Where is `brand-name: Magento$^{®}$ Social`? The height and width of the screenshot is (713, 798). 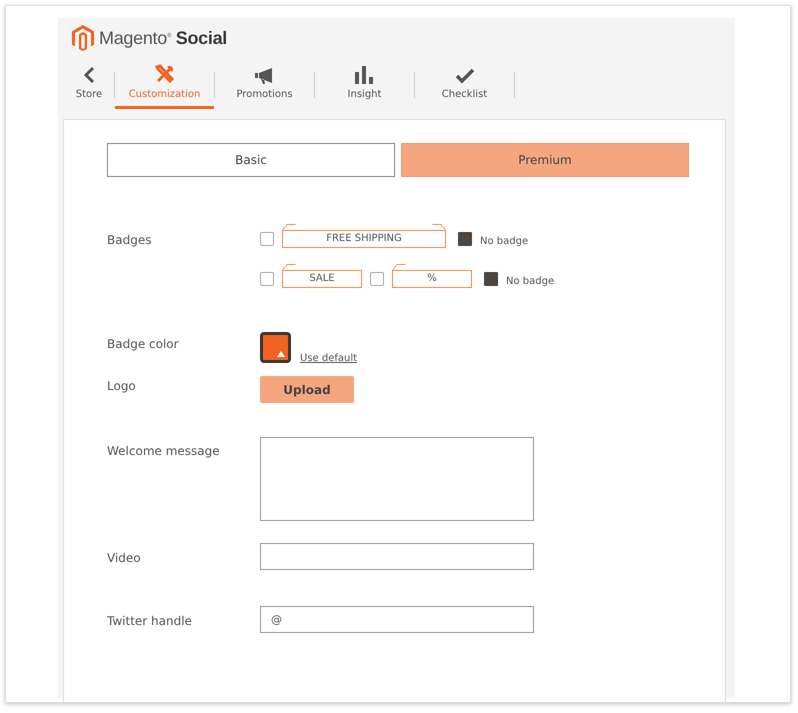
brand-name: Magento$^{®}$ Social is located at coordinates (163, 38).